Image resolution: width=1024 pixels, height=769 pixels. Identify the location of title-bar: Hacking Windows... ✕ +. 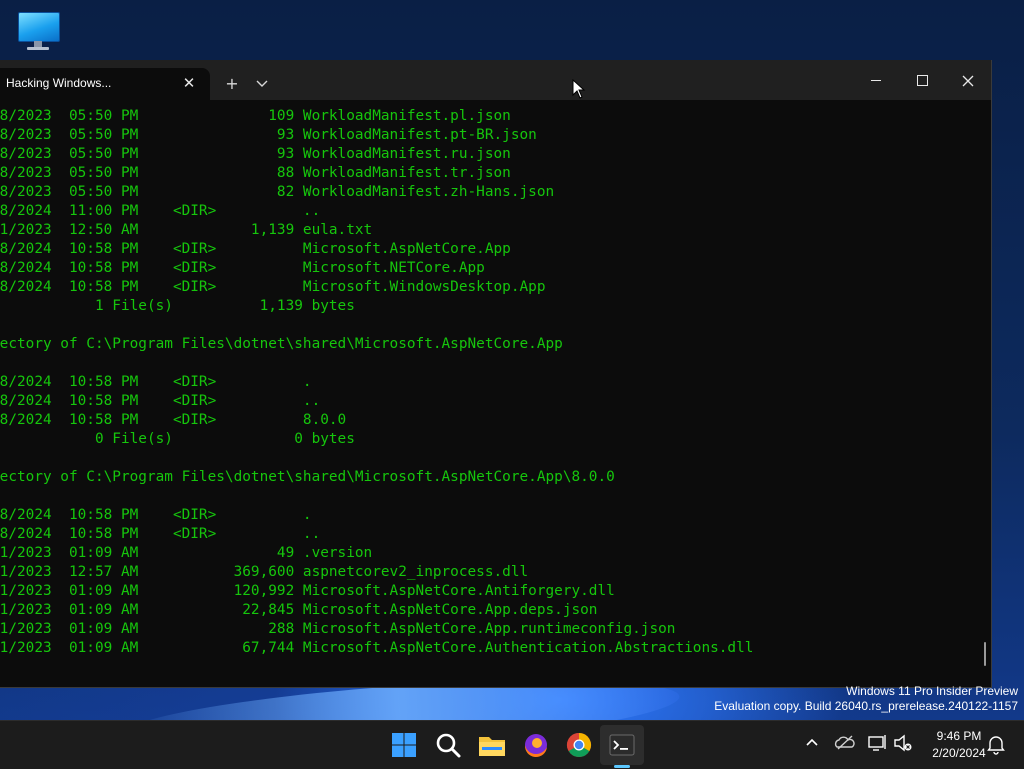
(495, 80).